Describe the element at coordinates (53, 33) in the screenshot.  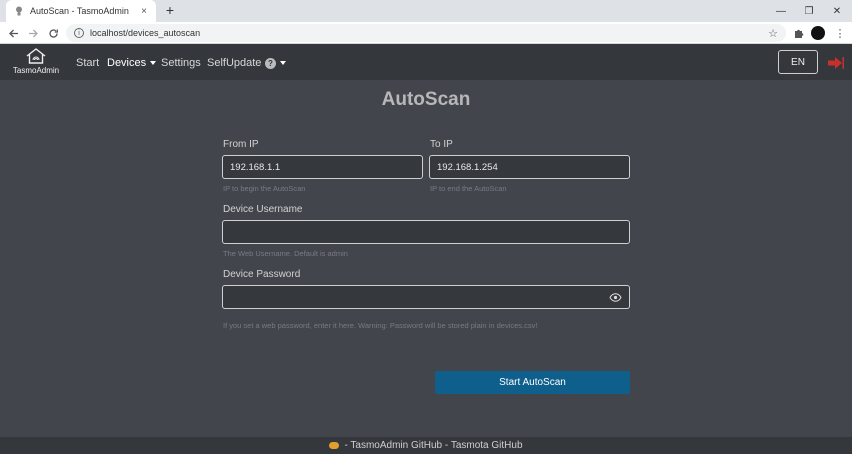
I see `reload-icon` at that location.